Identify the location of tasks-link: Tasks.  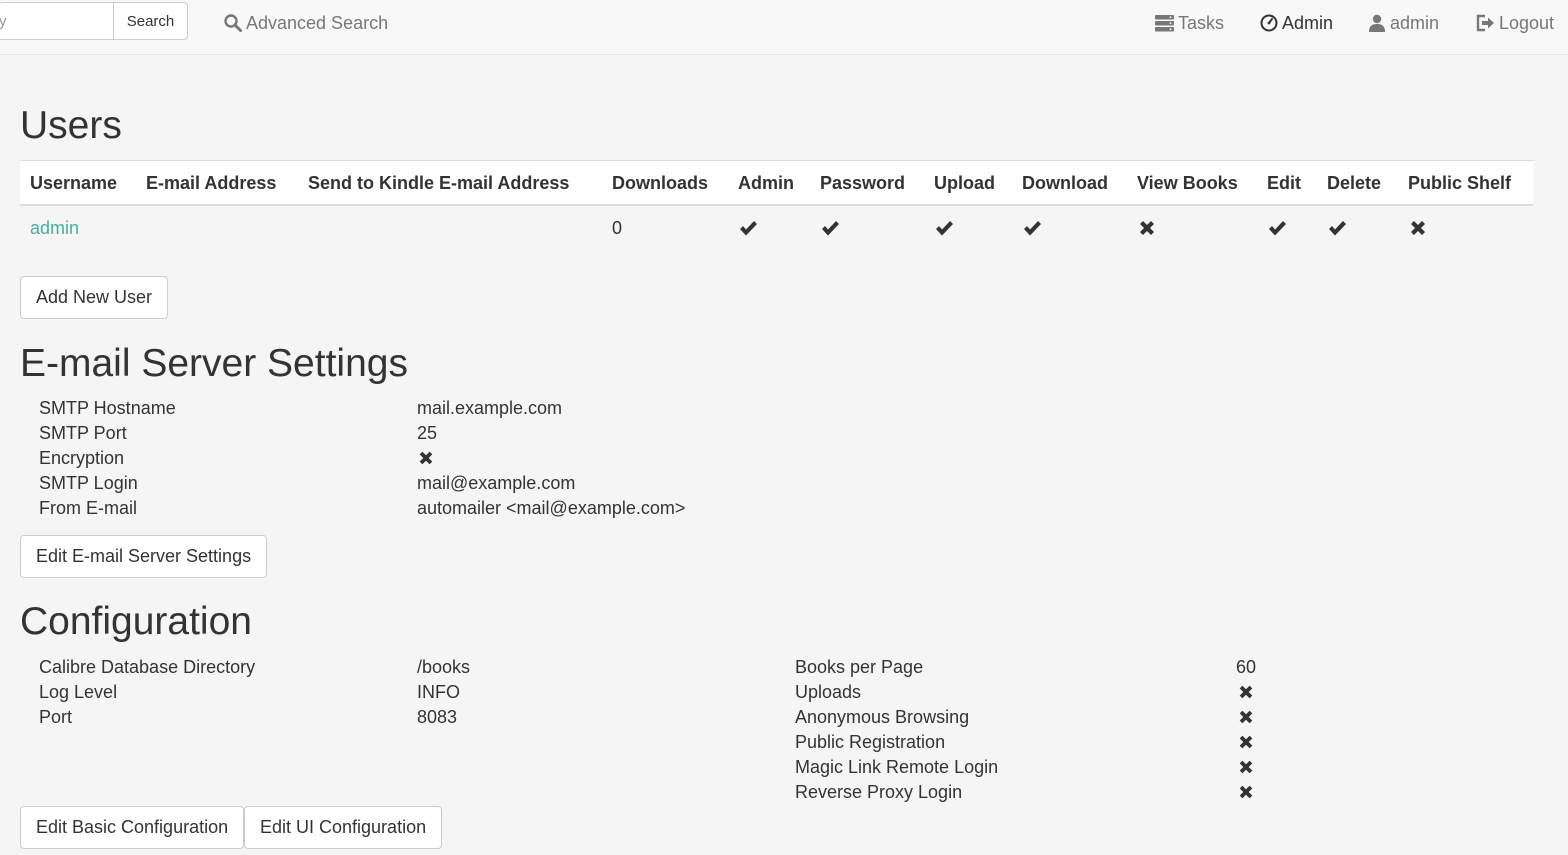
(1189, 23).